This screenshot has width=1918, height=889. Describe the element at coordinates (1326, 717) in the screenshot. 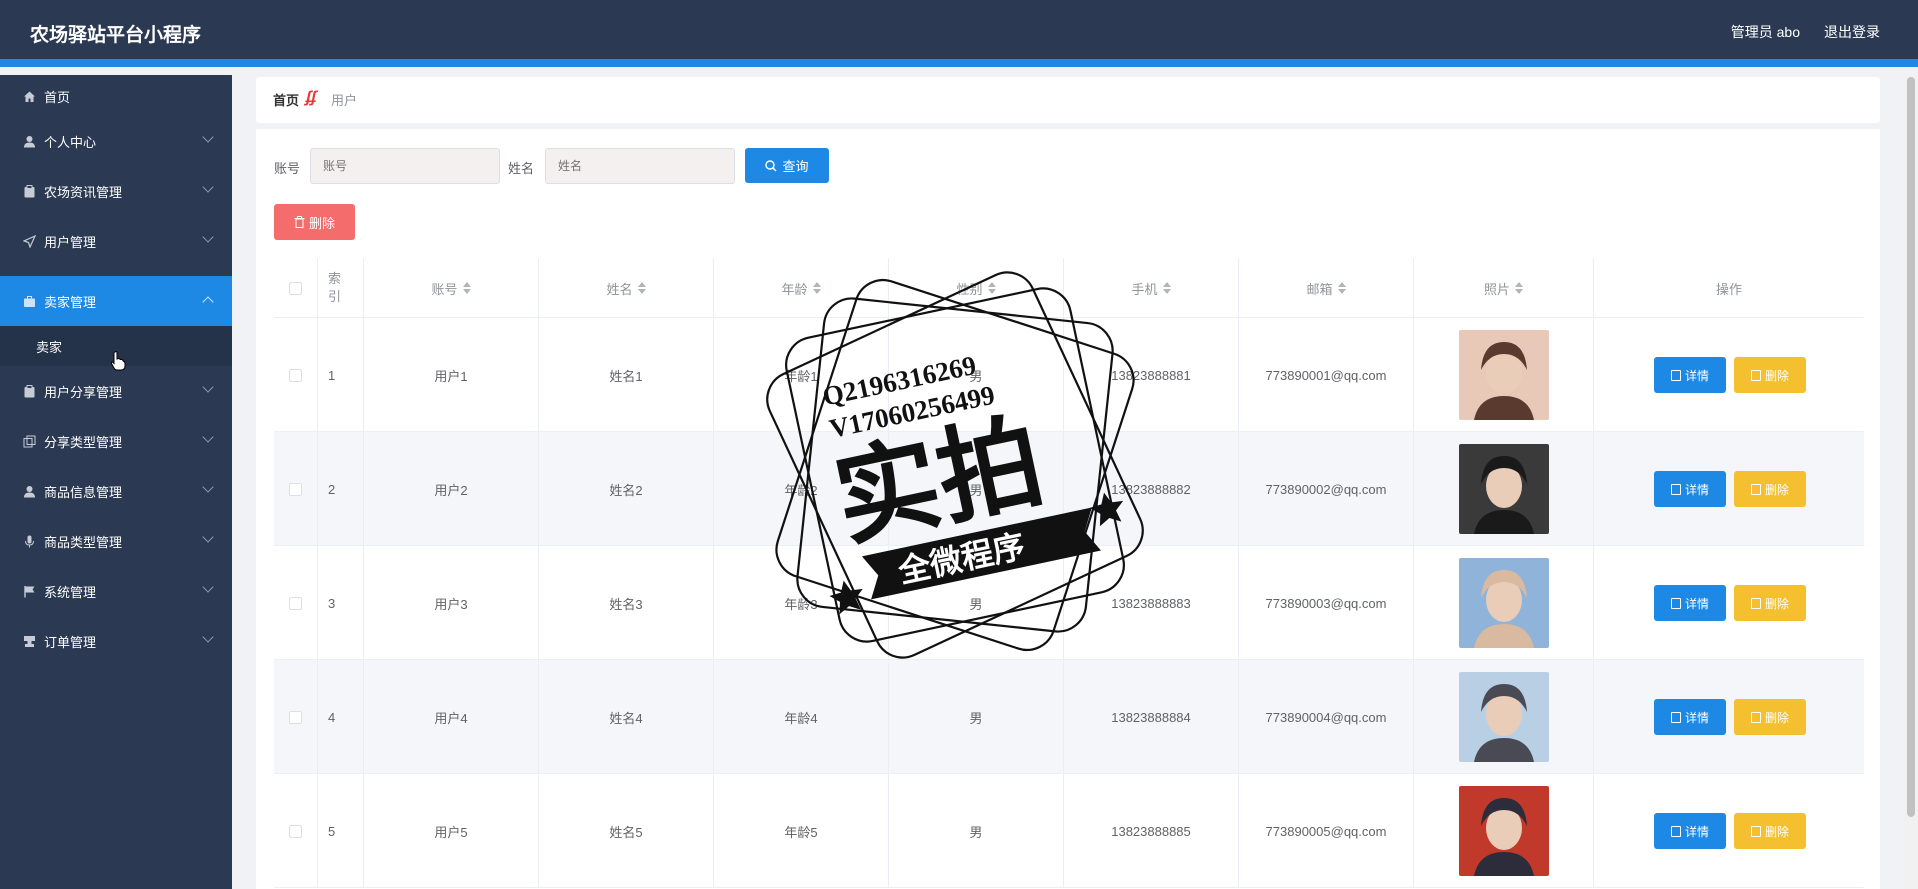

I see `cell-email: 773890004@qq.com` at that location.